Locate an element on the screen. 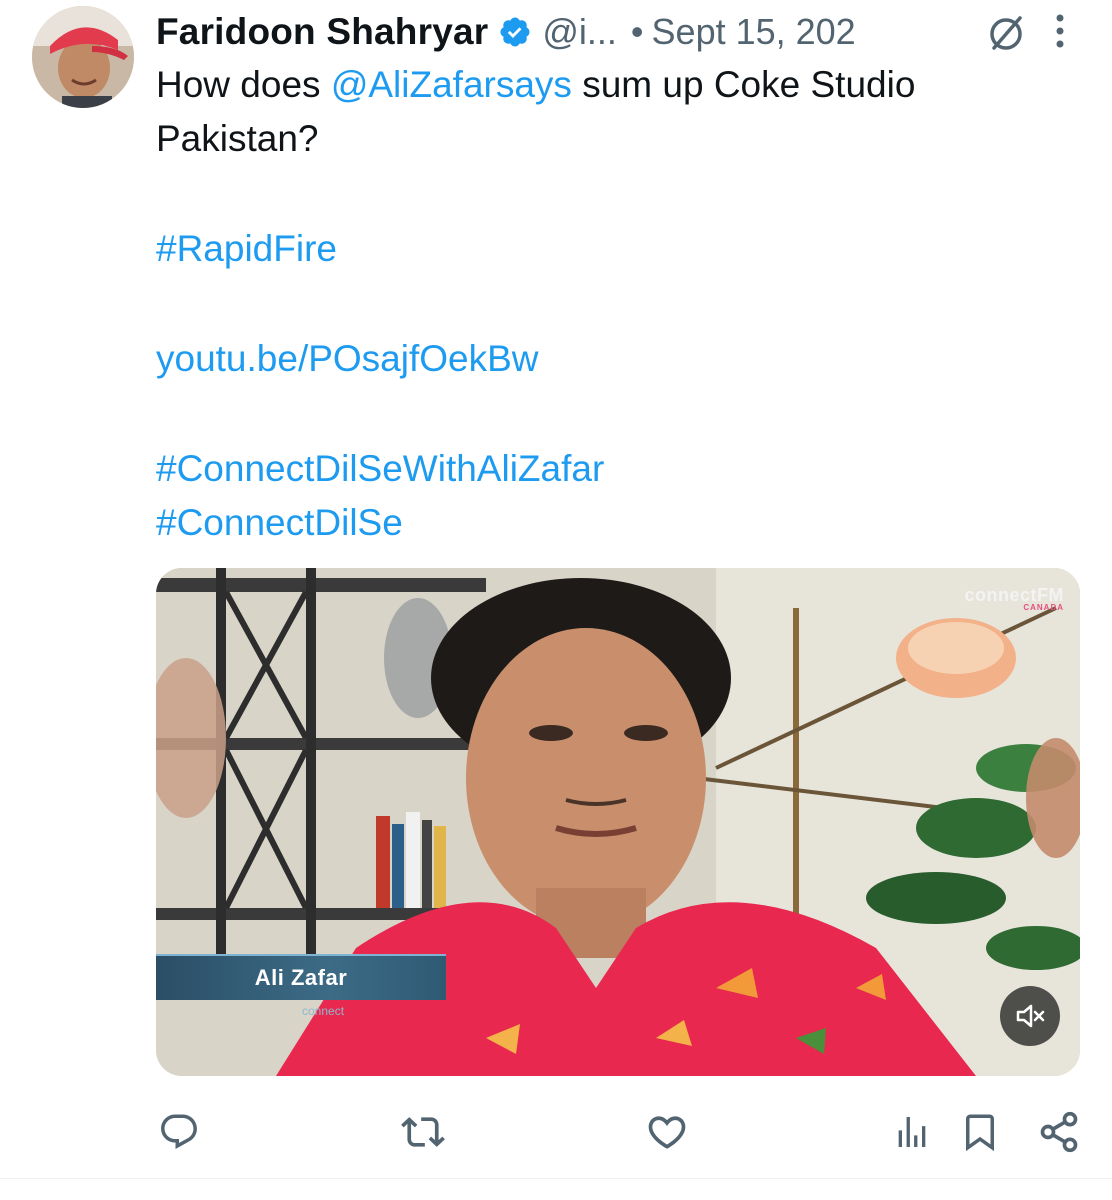 The height and width of the screenshot is (1200, 1112). lower-third-name: Ali Zafar is located at coordinates (301, 977).